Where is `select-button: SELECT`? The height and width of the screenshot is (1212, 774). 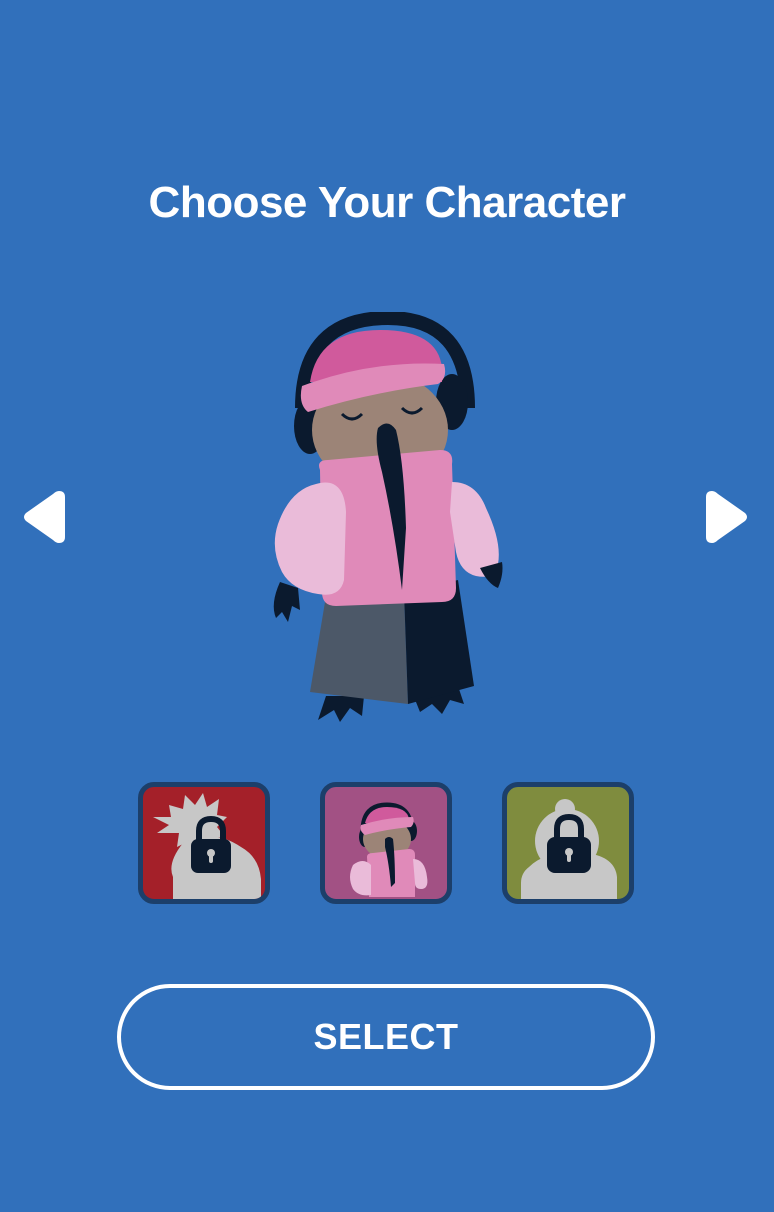
select-button: SELECT is located at coordinates (386, 1037).